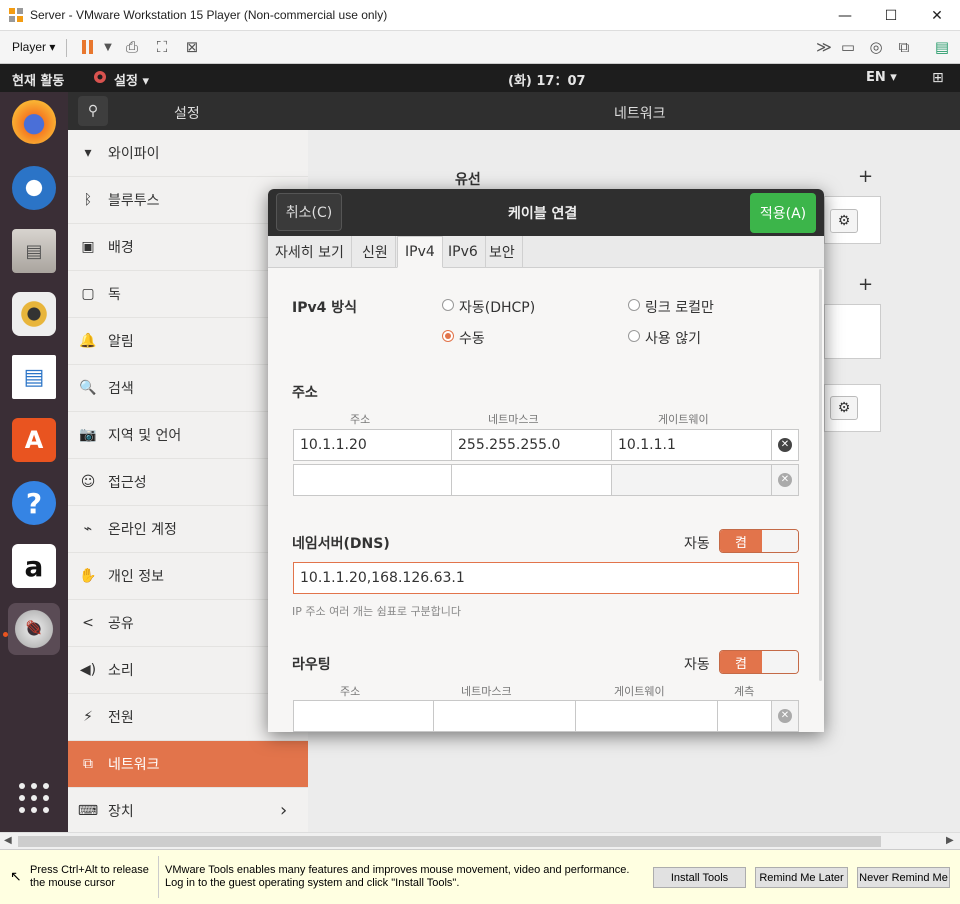 The width and height of the screenshot is (960, 904). Describe the element at coordinates (34, 440) in the screenshot. I see `software-launcher: A` at that location.